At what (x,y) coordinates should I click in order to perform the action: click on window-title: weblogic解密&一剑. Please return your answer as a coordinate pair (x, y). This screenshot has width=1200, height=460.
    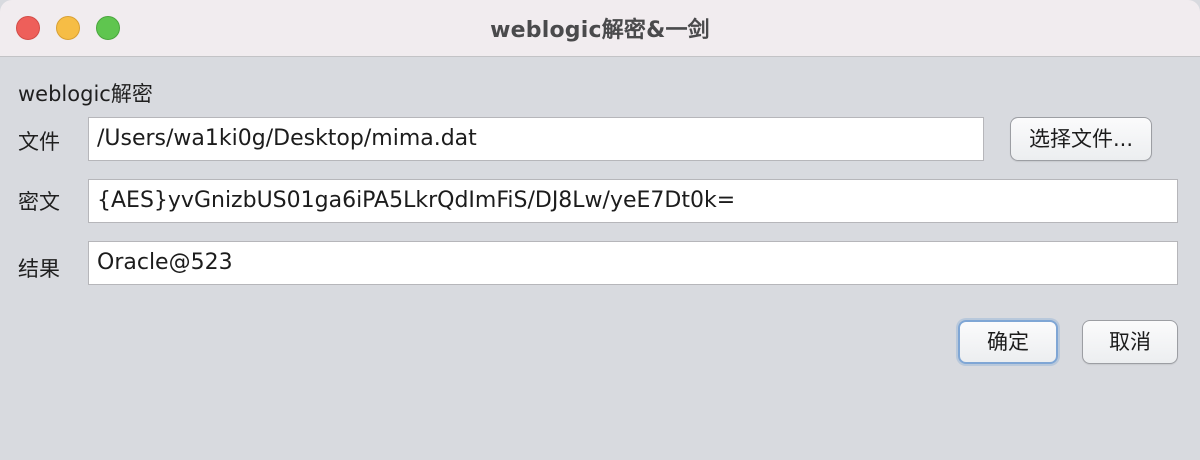
    Looking at the image, I should click on (600, 30).